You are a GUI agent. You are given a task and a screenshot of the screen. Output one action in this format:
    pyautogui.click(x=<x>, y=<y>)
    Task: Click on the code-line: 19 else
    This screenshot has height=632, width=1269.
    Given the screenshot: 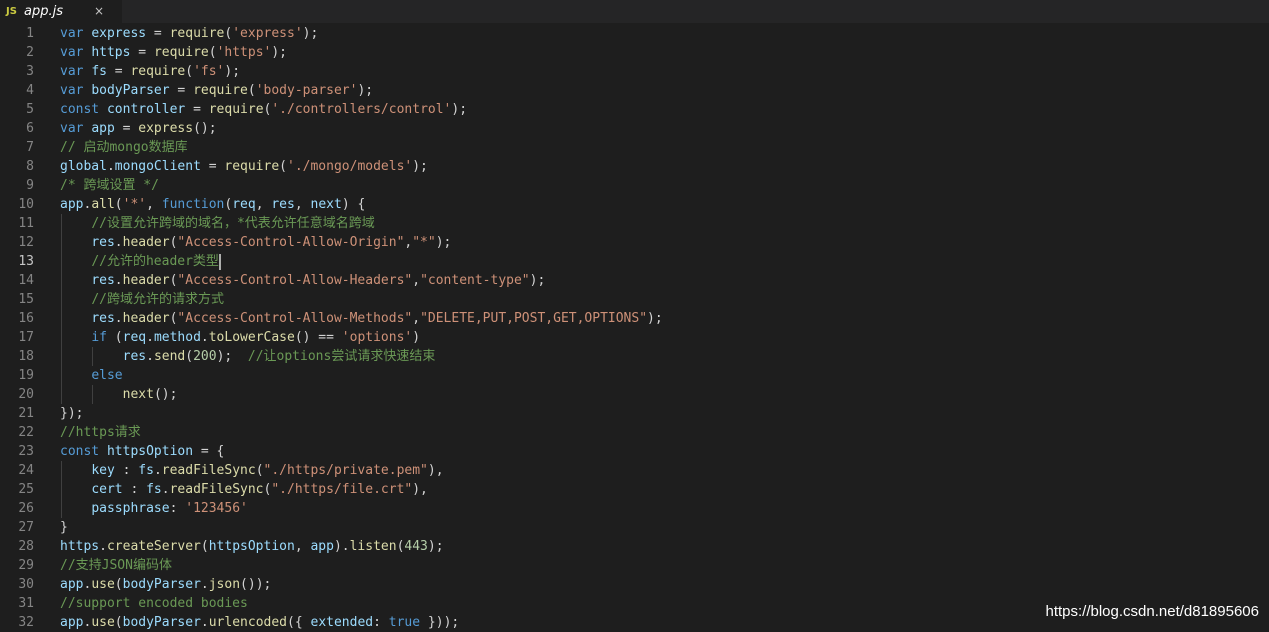 What is the action you would take?
    pyautogui.click(x=634, y=375)
    